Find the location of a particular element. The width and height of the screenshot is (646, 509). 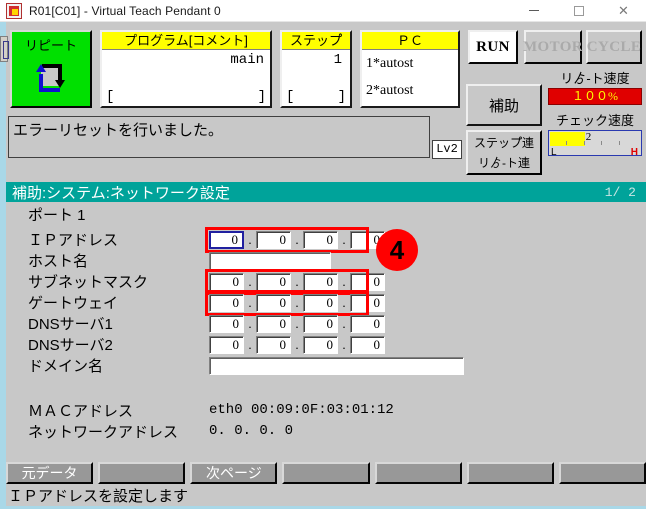

auxiliary-button: 補助 is located at coordinates (504, 105).